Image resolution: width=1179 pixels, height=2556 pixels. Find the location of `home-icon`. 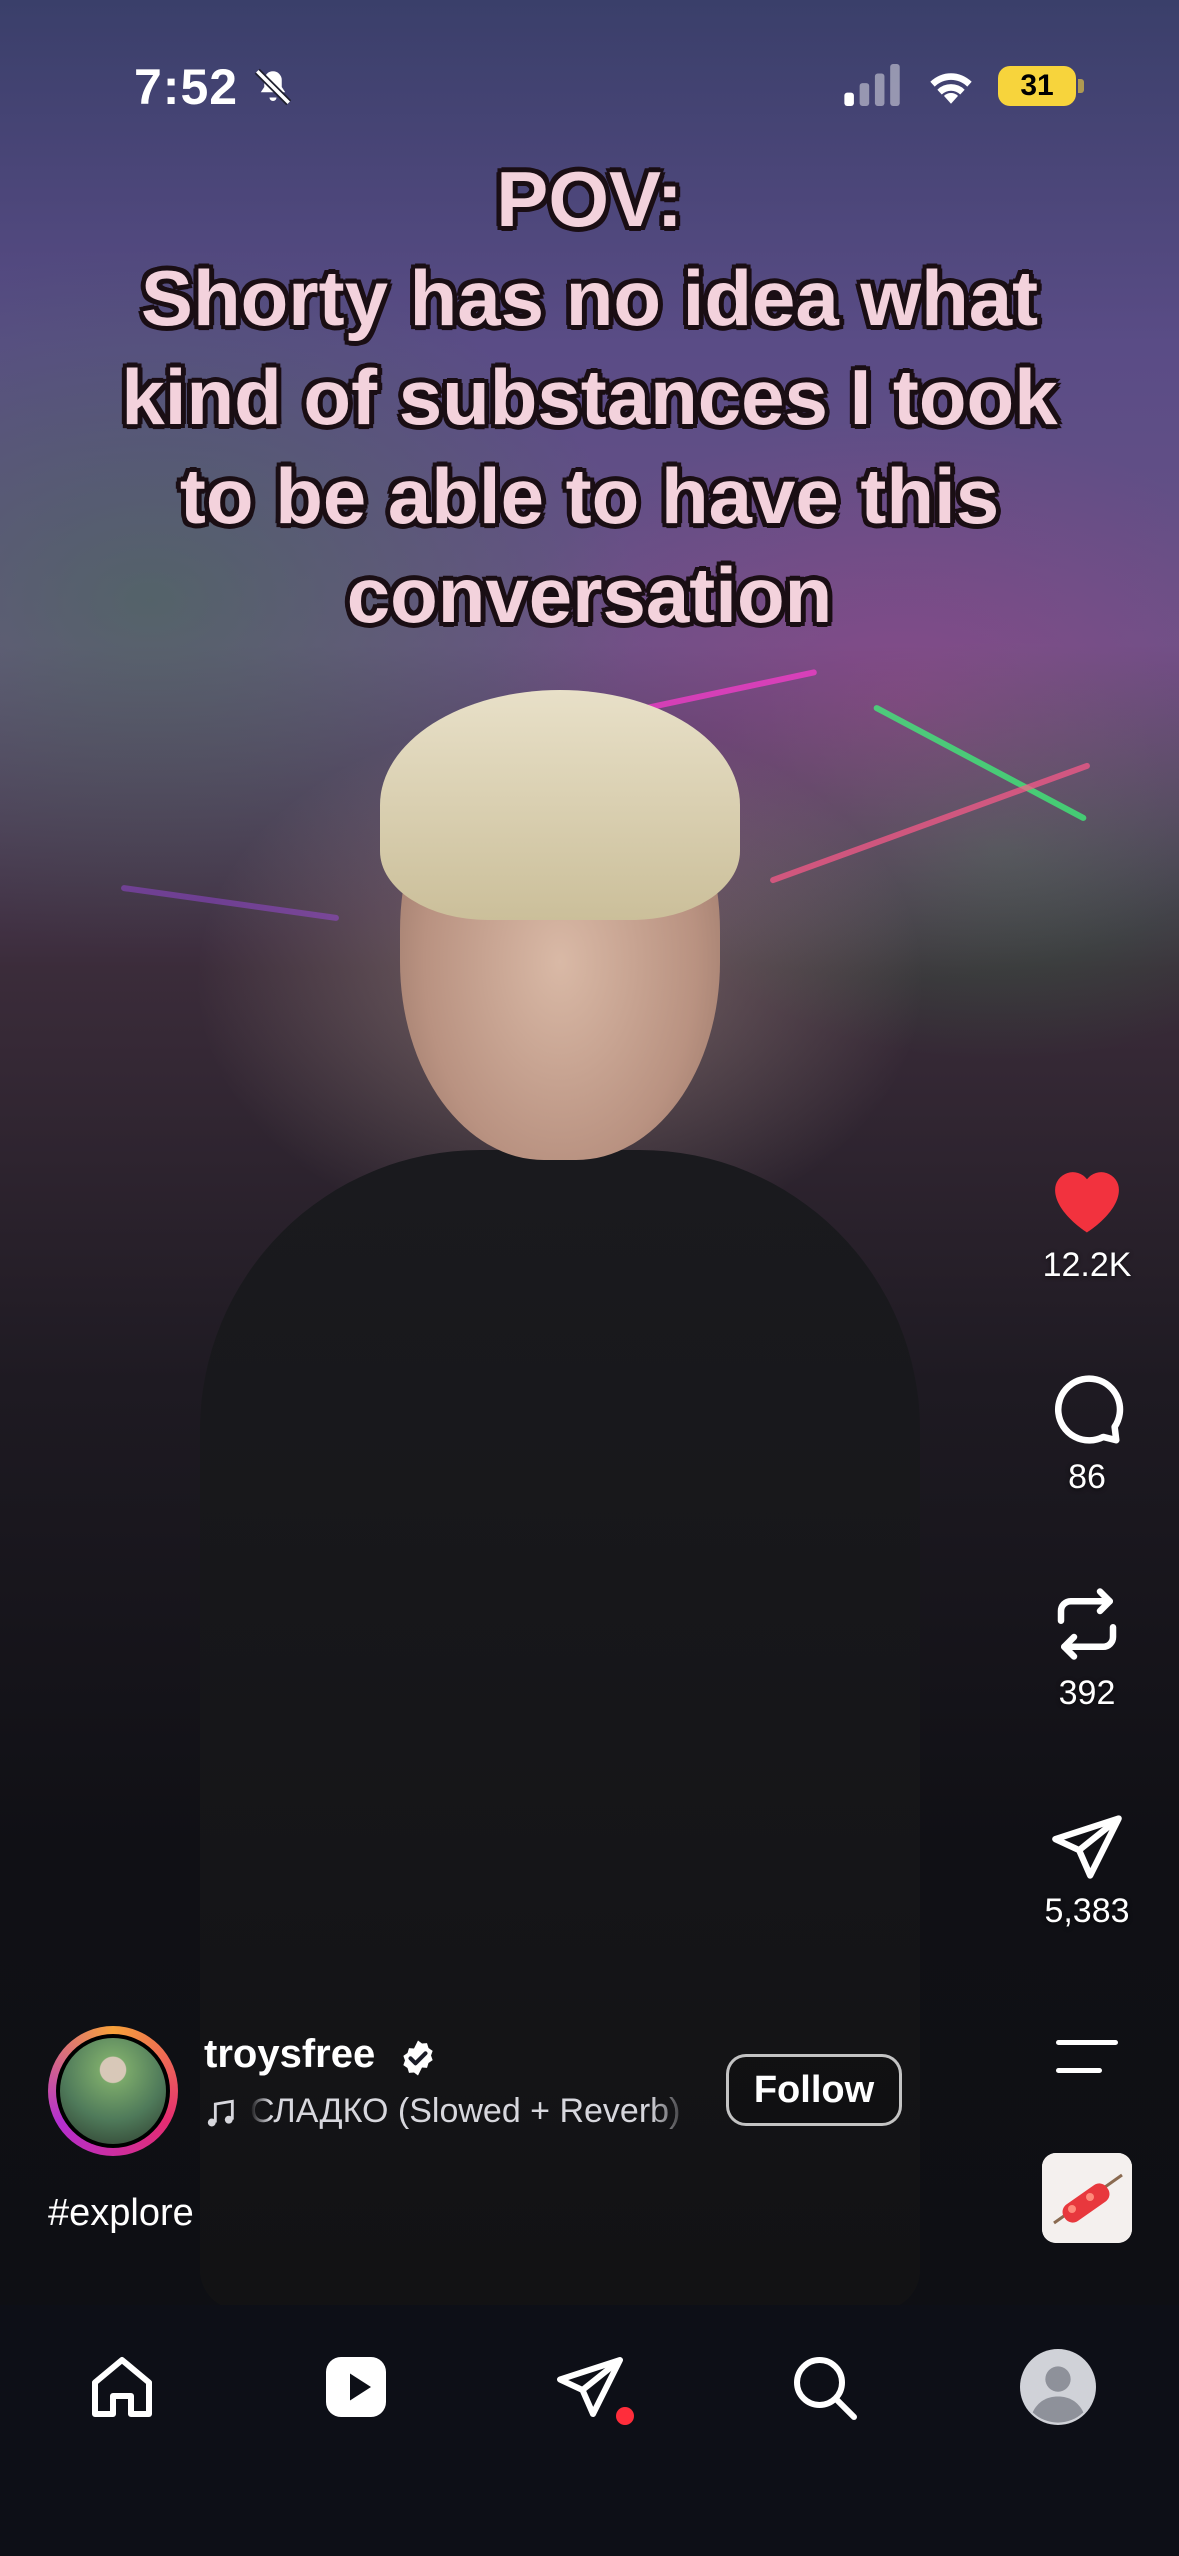

home-icon is located at coordinates (122, 2387).